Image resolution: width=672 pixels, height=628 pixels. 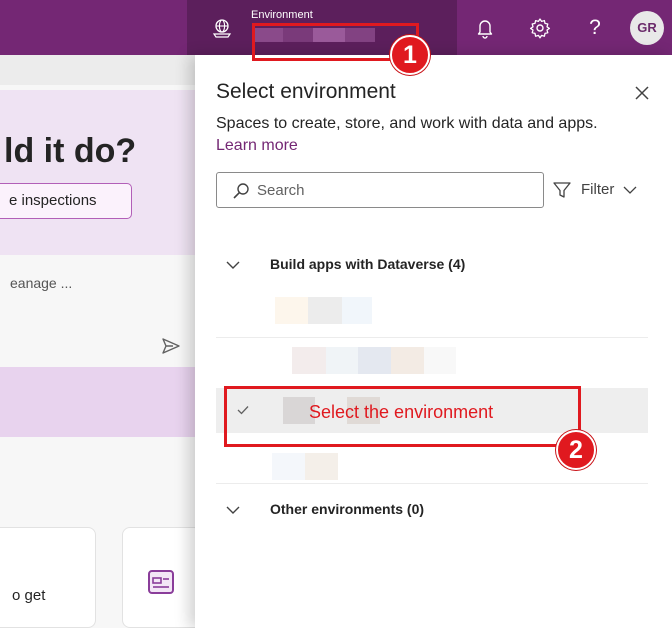 I want to click on filter-button: Filter, so click(x=597, y=190).